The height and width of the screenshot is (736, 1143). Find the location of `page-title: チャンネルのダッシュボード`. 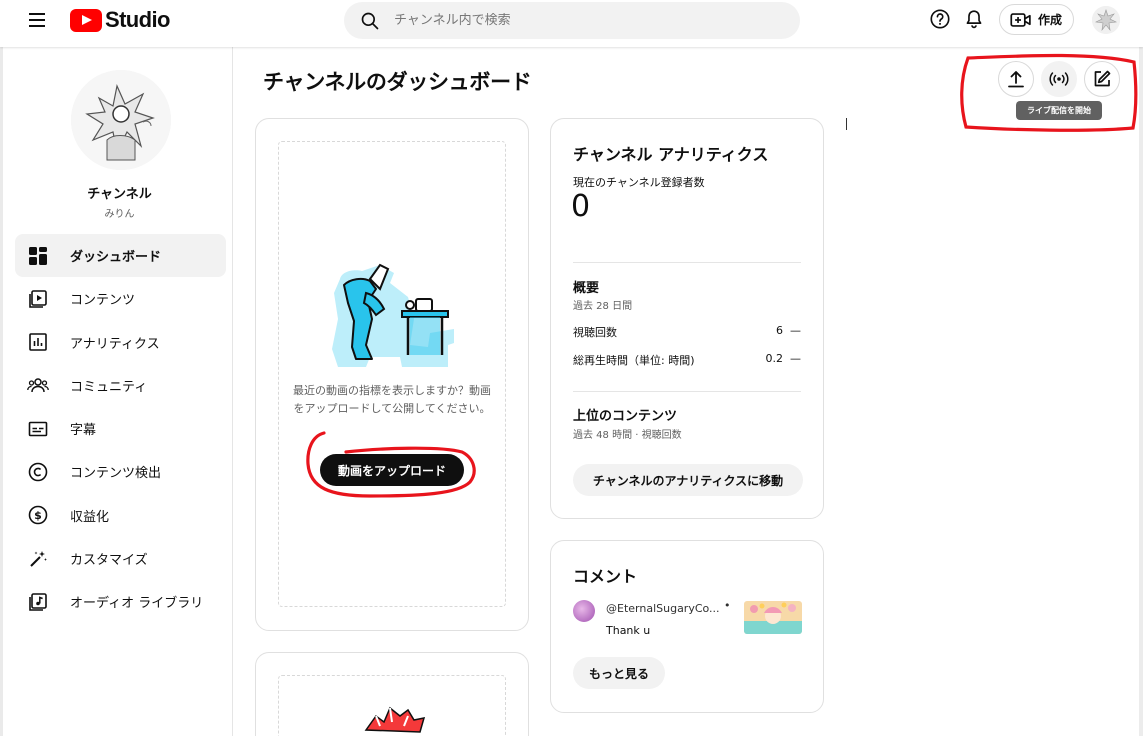

page-title: チャンネルのダッシュボード is located at coordinates (397, 82).